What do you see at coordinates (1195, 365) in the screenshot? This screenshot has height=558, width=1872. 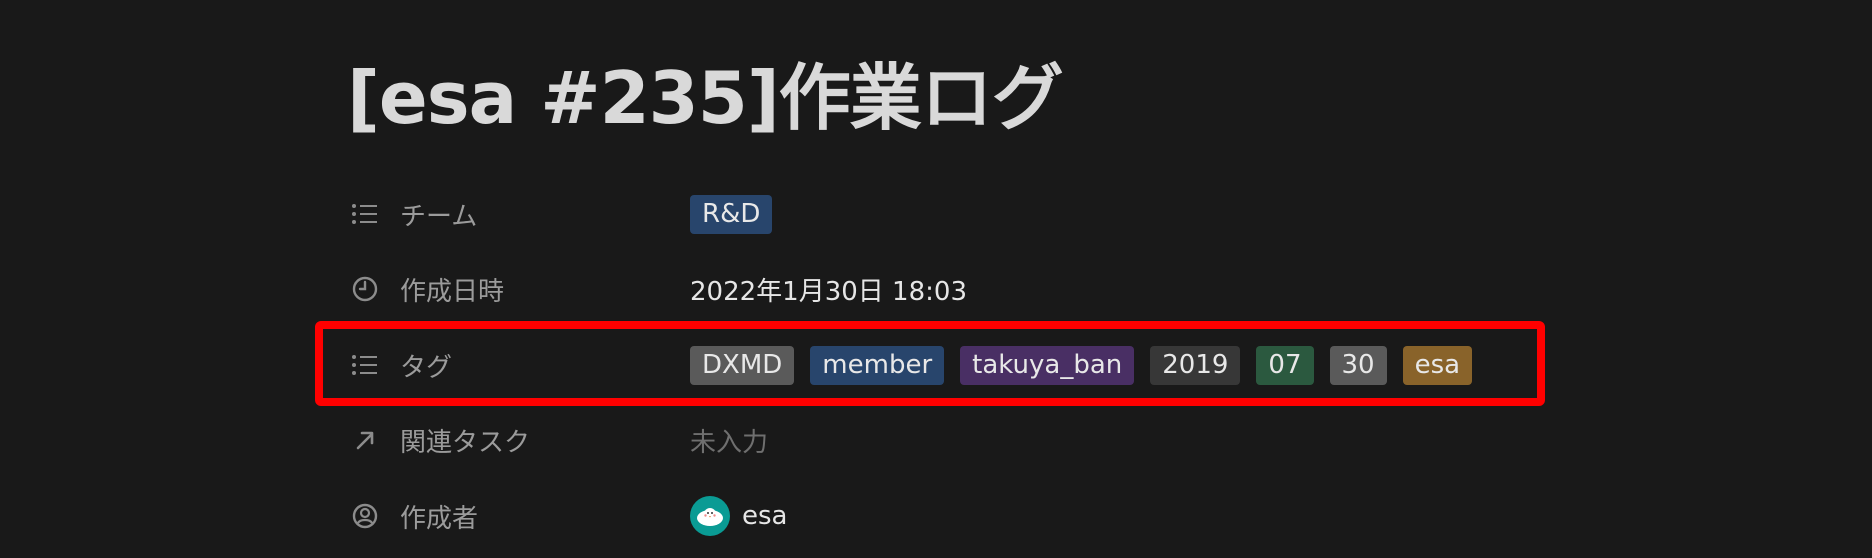 I see `tag-chip-2019: 2019` at bounding box center [1195, 365].